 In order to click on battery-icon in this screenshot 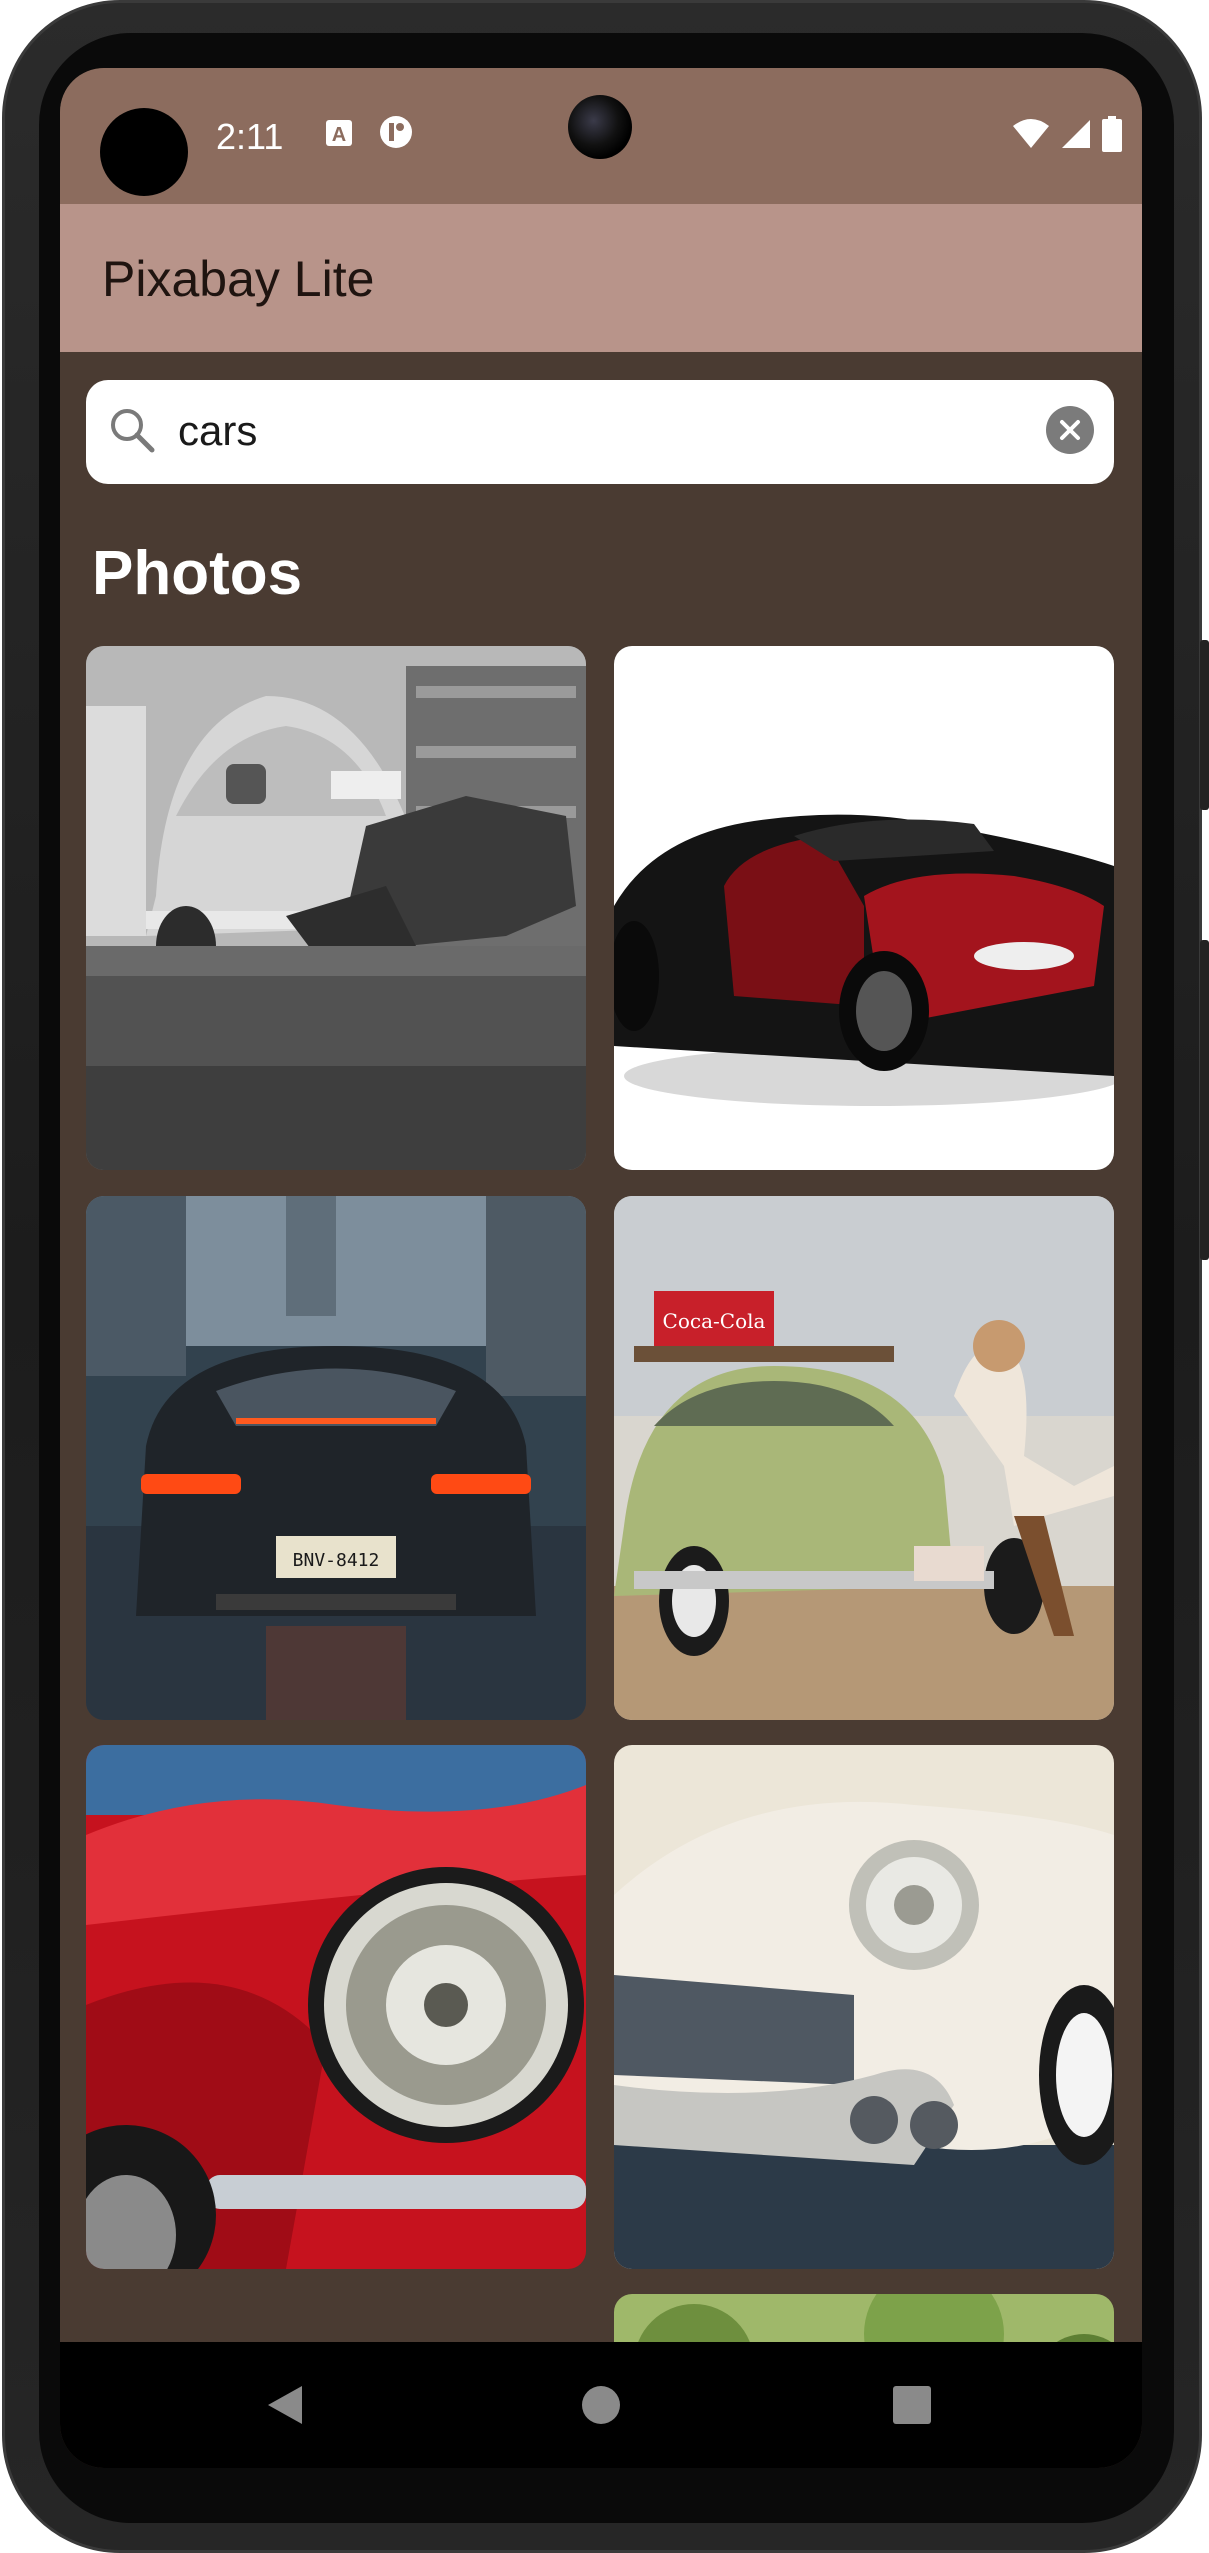, I will do `click(1112, 134)`.